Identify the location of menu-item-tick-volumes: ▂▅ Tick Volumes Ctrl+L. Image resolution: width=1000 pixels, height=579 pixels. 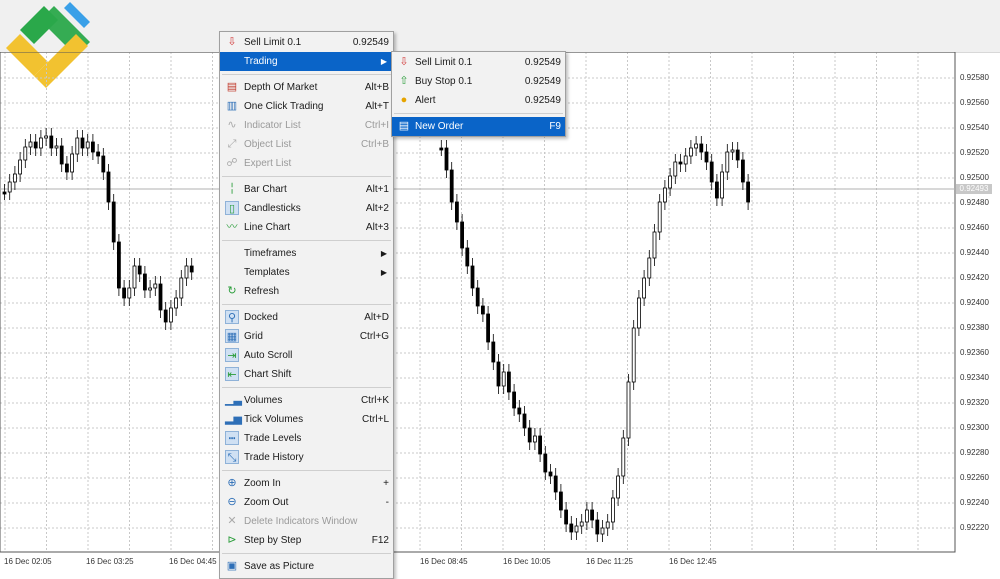
(306, 419).